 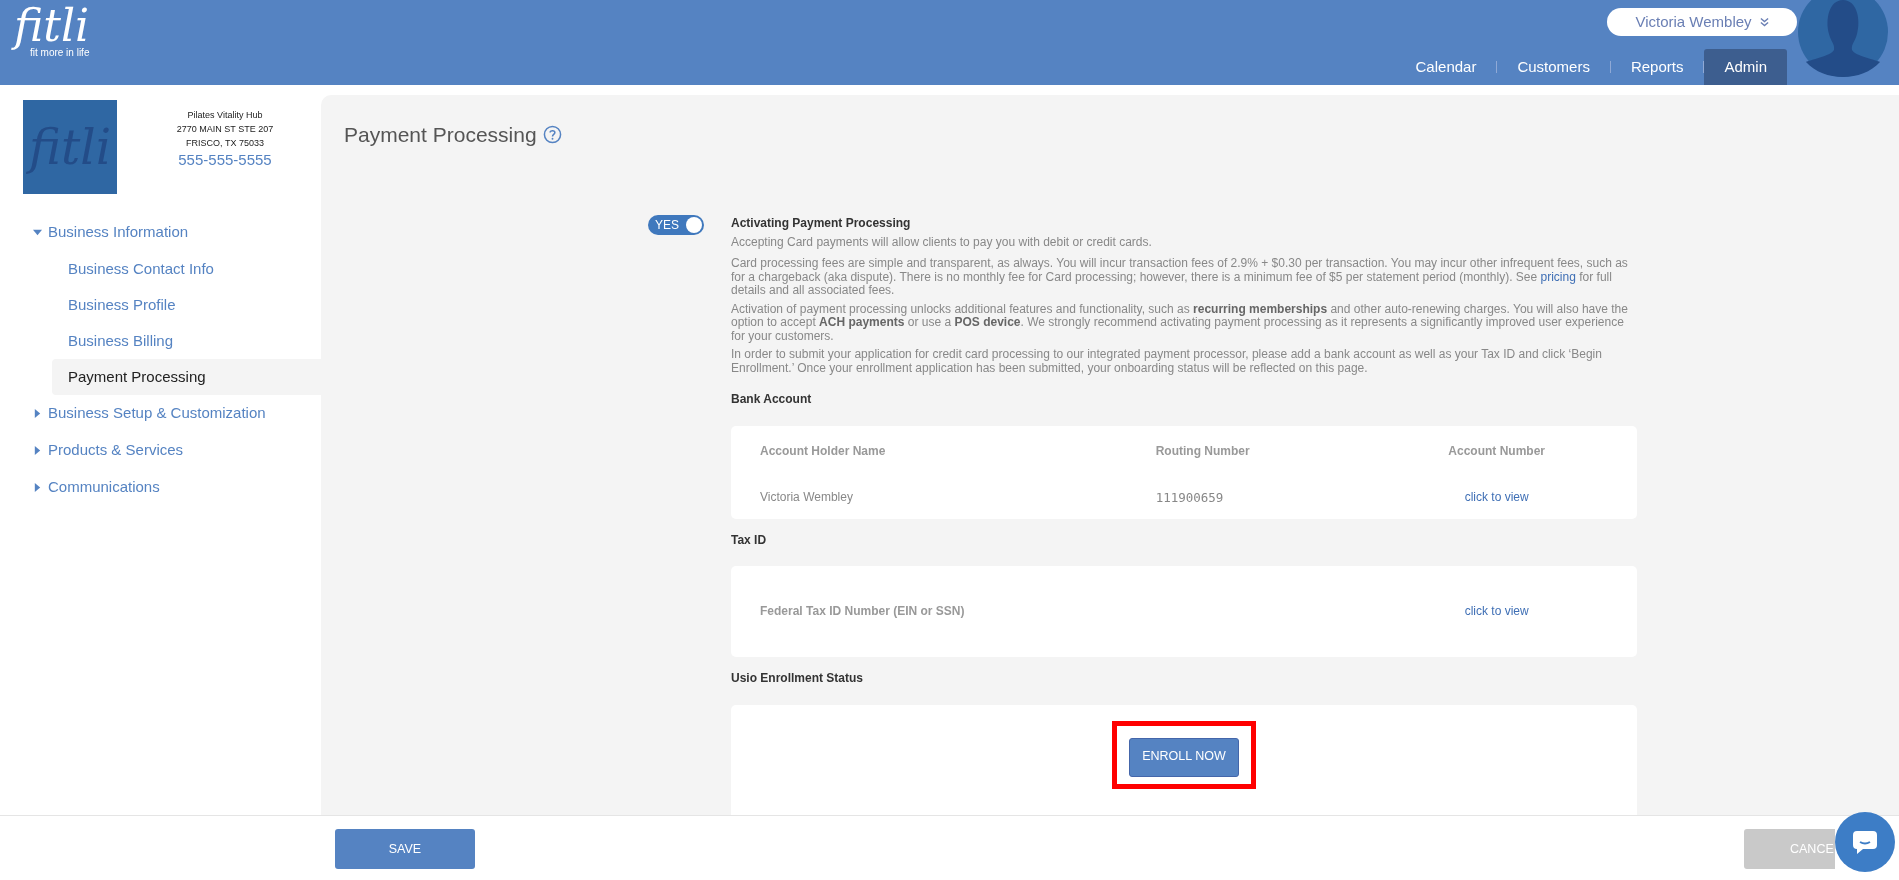 What do you see at coordinates (552, 135) in the screenshot?
I see `help-icon` at bounding box center [552, 135].